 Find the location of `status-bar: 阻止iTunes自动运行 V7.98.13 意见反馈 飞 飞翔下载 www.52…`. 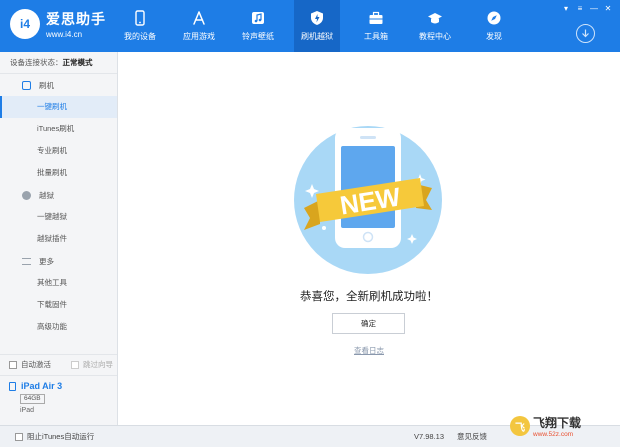

status-bar: 阻止iTunes自动运行 V7.98.13 意见反馈 飞 飞翔下载 www.52… is located at coordinates (310, 431).